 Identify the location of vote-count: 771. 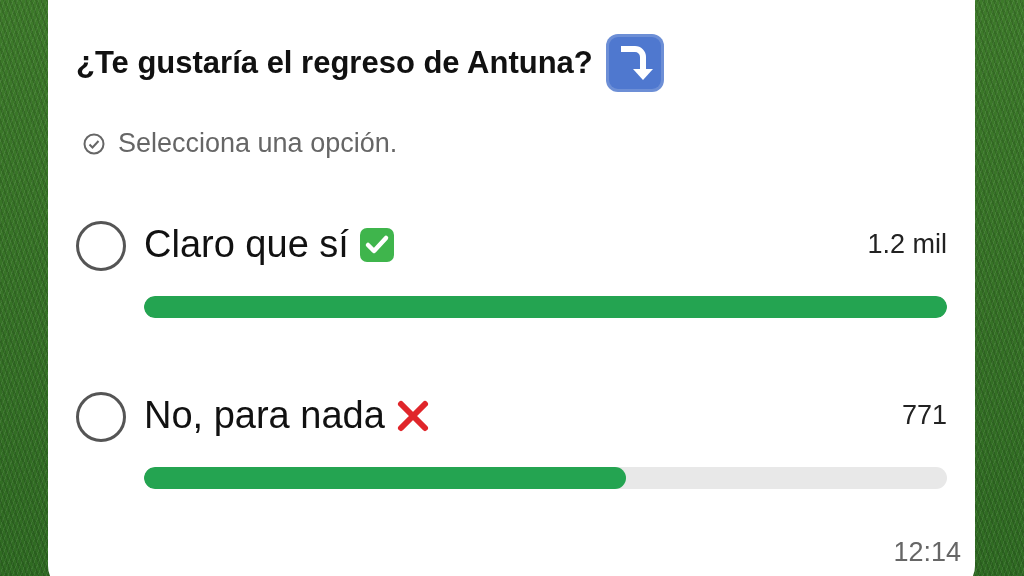
(924, 415).